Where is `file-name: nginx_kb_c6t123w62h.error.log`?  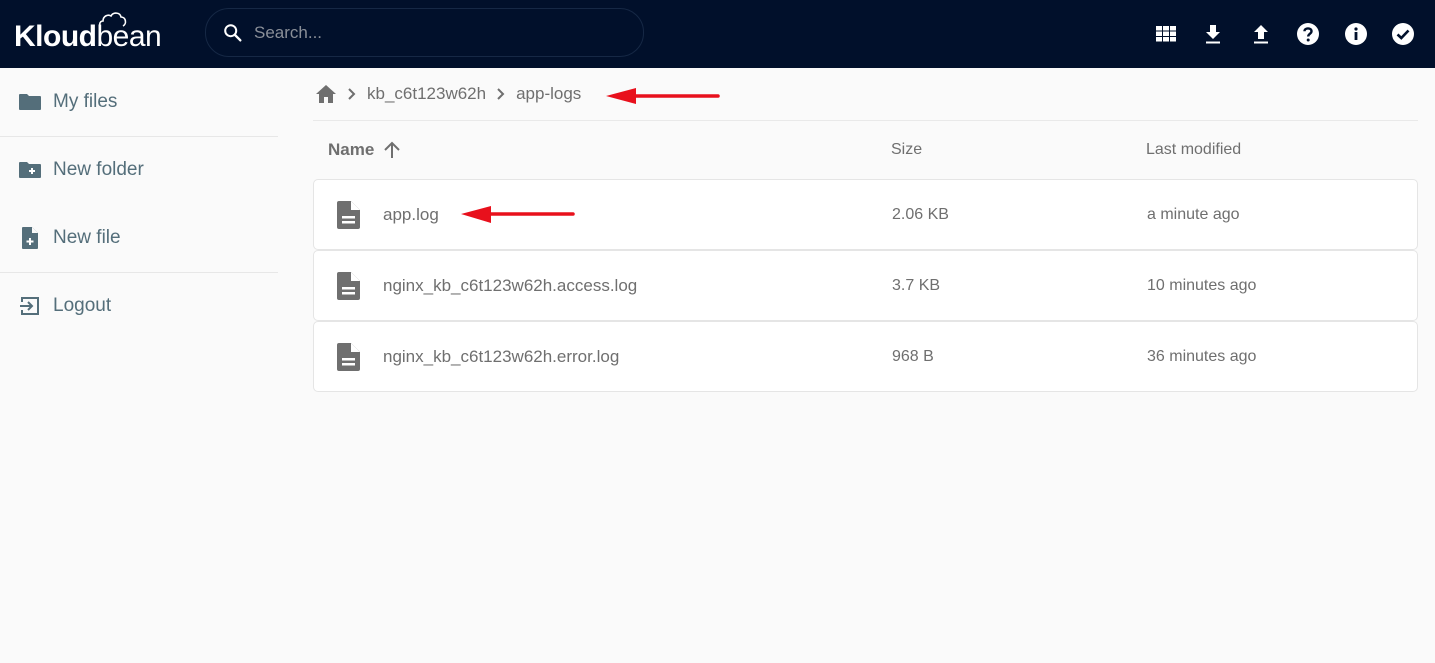 file-name: nginx_kb_c6t123w62h.error.log is located at coordinates (501, 356).